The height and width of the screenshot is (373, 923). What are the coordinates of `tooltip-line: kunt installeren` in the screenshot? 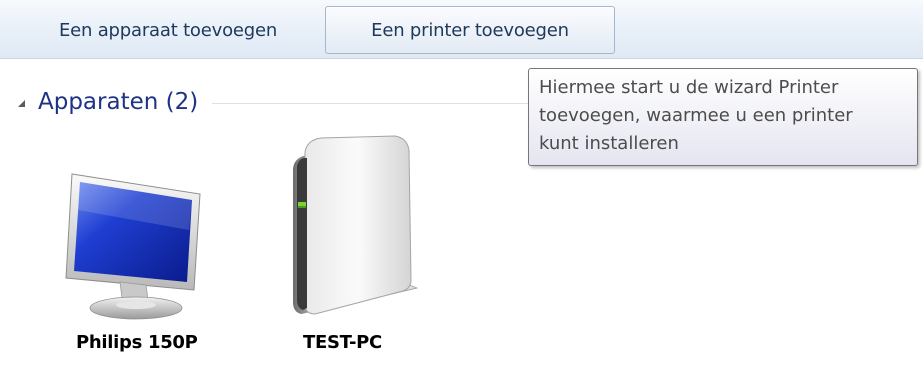 It's located at (609, 143).